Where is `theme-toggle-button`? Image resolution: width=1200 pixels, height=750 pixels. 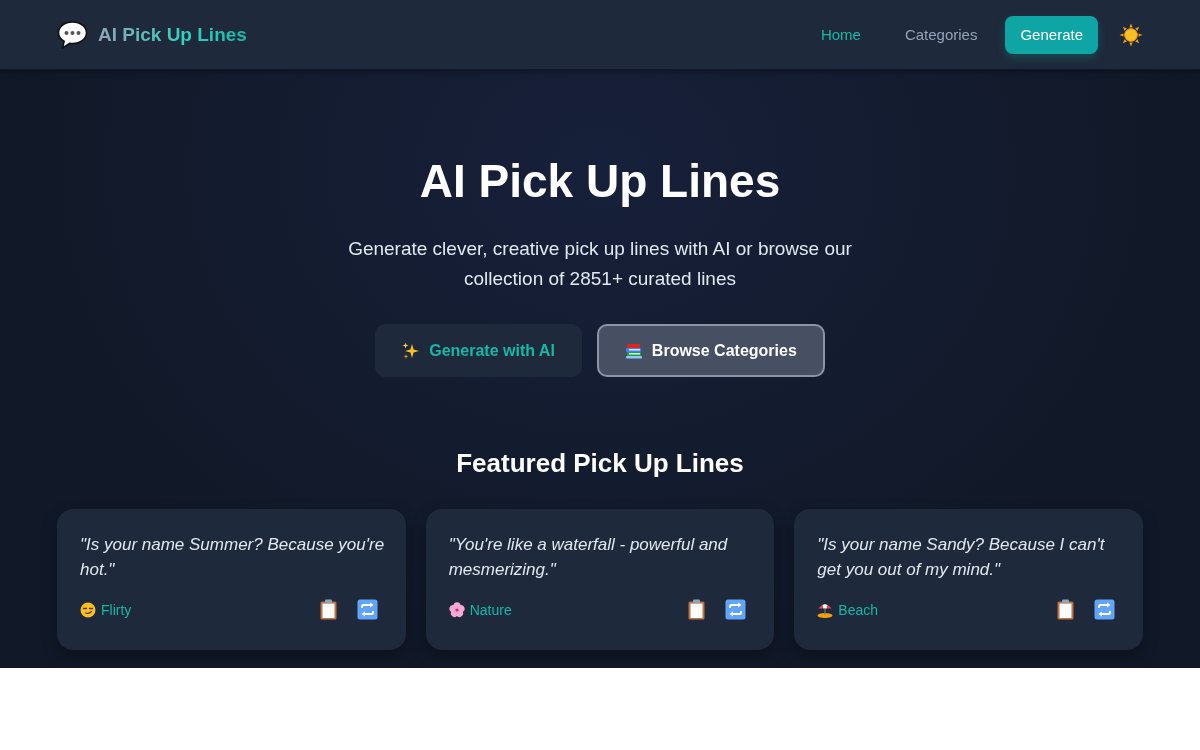 theme-toggle-button is located at coordinates (1131, 34).